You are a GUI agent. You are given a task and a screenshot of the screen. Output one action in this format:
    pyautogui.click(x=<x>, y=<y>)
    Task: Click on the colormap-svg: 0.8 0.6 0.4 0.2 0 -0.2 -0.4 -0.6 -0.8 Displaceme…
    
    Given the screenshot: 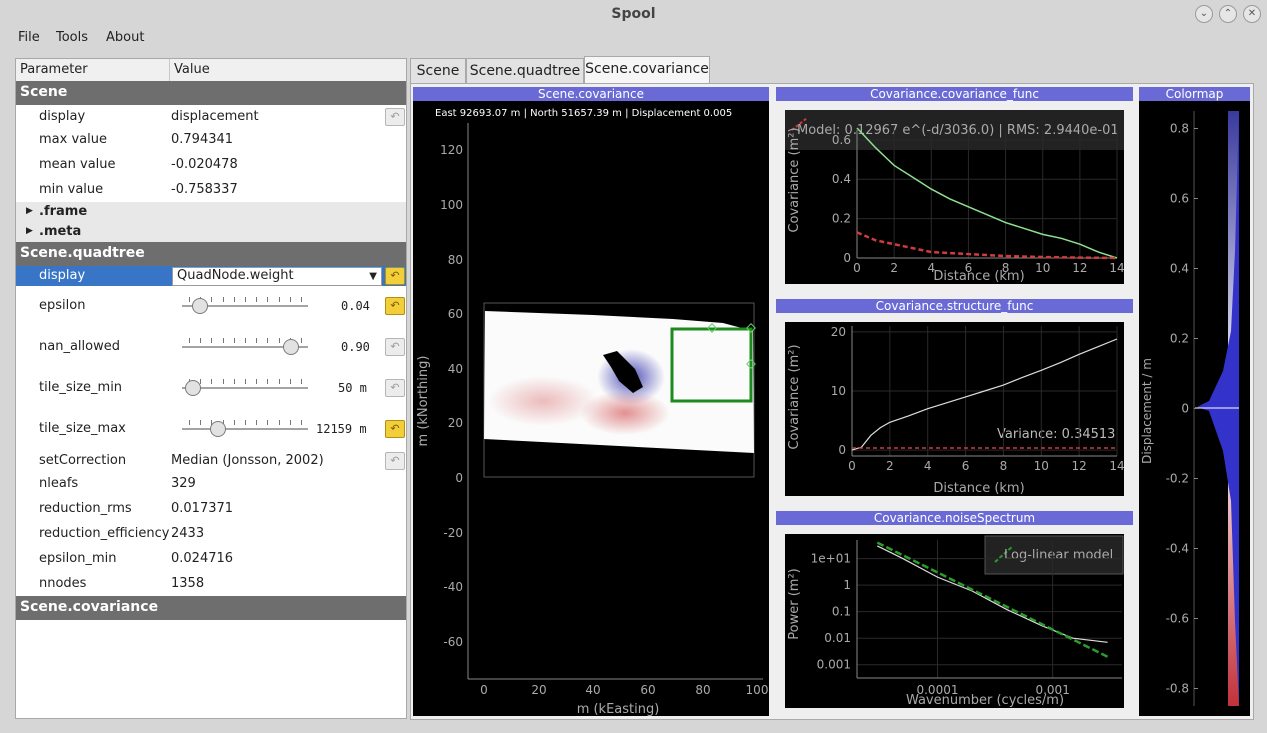 What is the action you would take?
    pyautogui.click(x=1194, y=408)
    